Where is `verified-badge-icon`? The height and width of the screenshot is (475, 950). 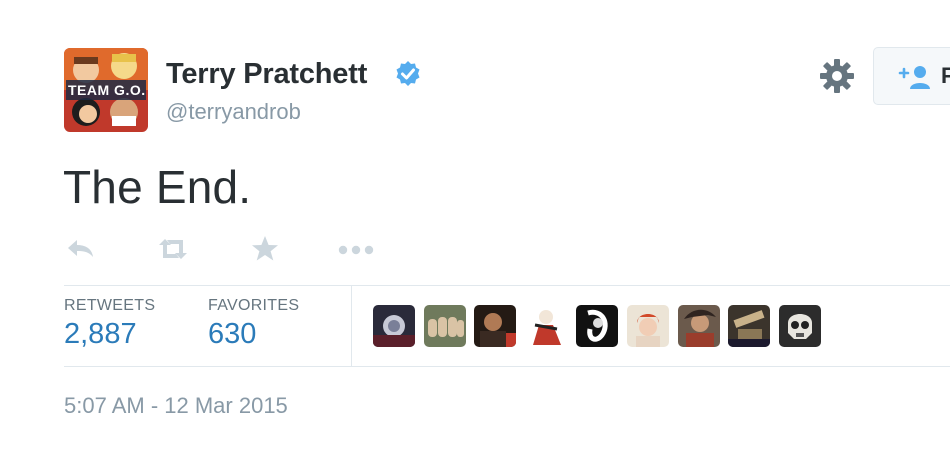
verified-badge-icon is located at coordinates (408, 73).